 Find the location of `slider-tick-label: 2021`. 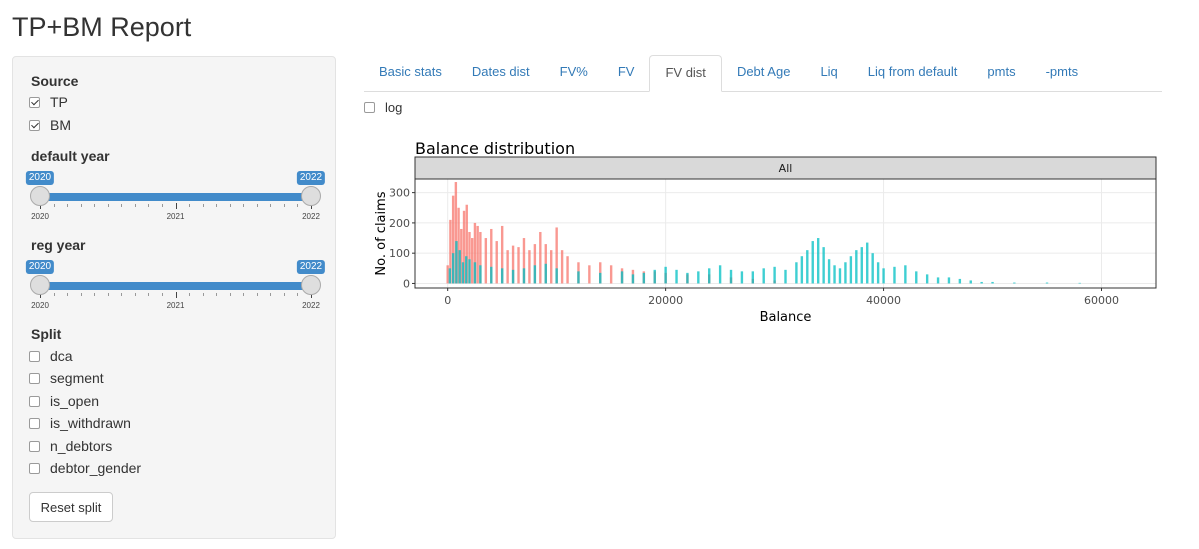

slider-tick-label: 2021 is located at coordinates (175, 305).